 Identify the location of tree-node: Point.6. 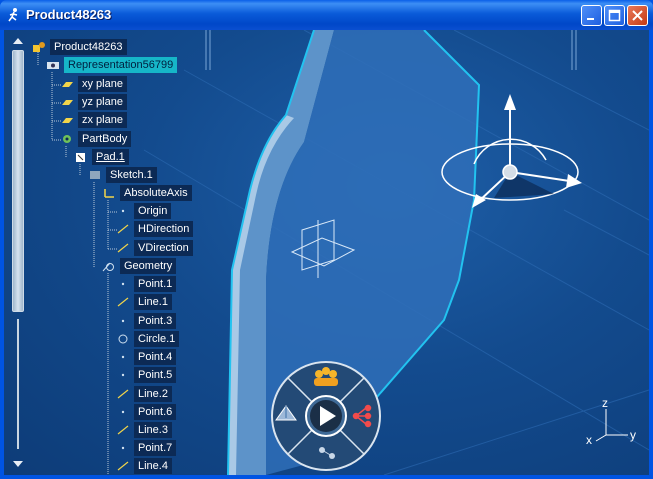
(146, 413).